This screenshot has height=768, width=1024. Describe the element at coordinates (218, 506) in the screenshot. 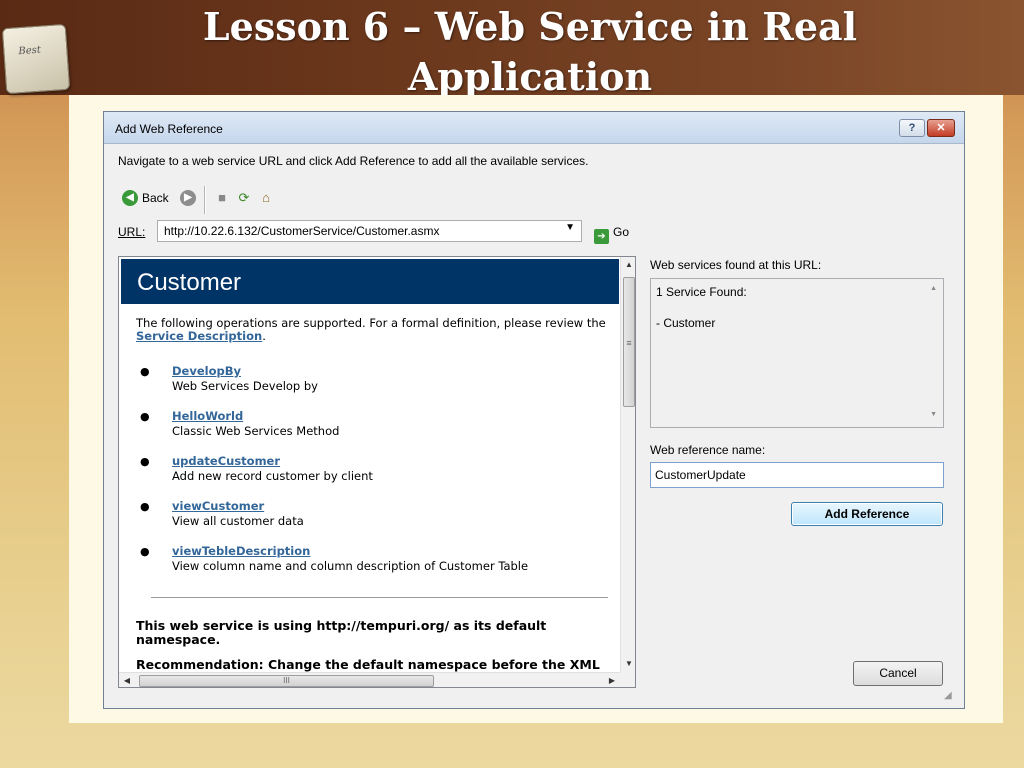

I see `operation-link: viewCustomer` at that location.